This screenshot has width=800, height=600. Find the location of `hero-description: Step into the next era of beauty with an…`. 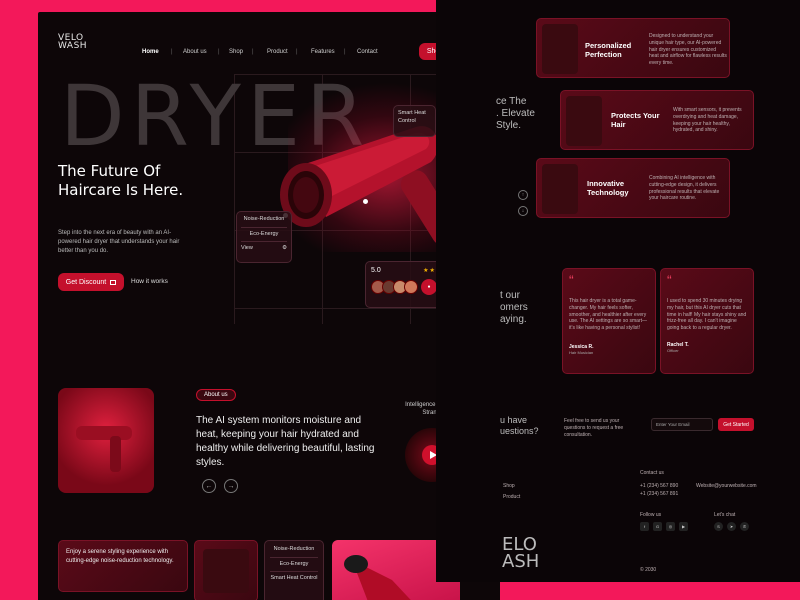

hero-description: Step into the next era of beauty with an… is located at coordinates (119, 242).